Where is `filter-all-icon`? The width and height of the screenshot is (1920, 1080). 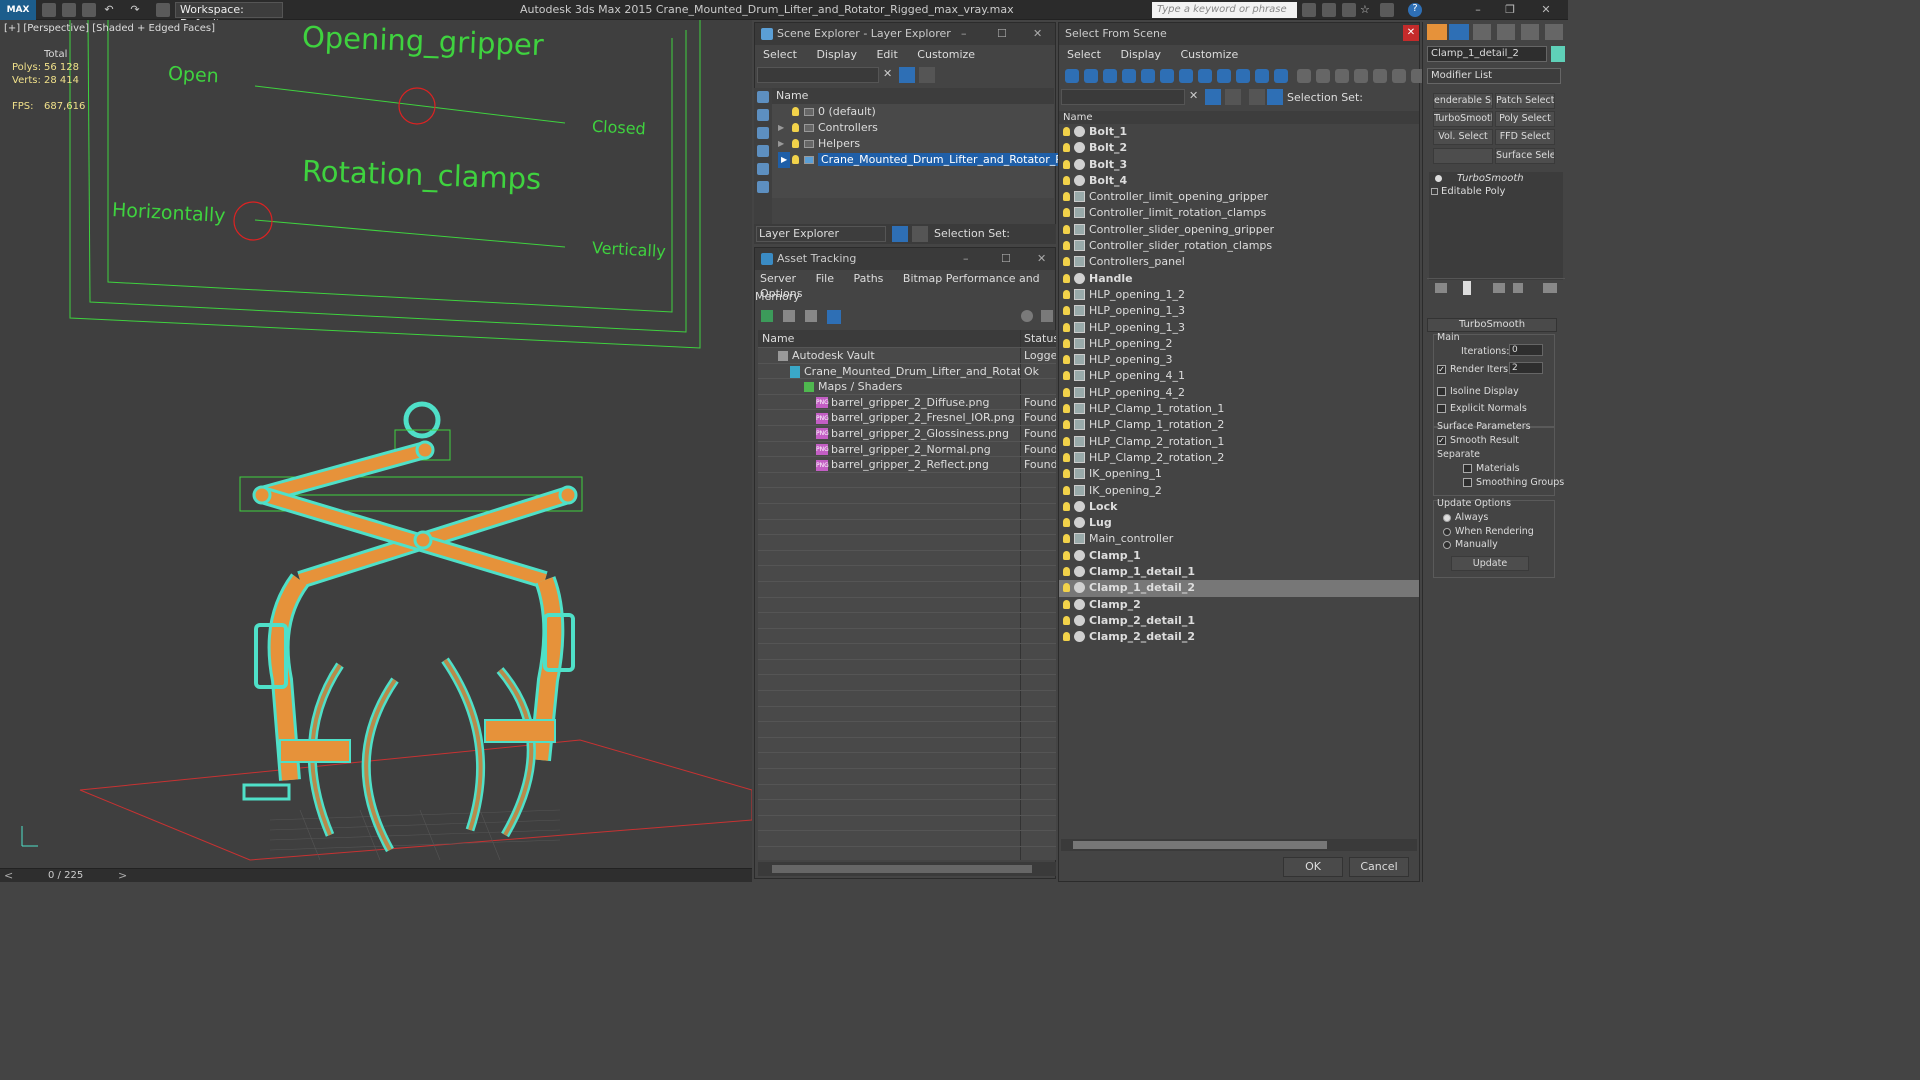
filter-all-icon is located at coordinates (1304, 76).